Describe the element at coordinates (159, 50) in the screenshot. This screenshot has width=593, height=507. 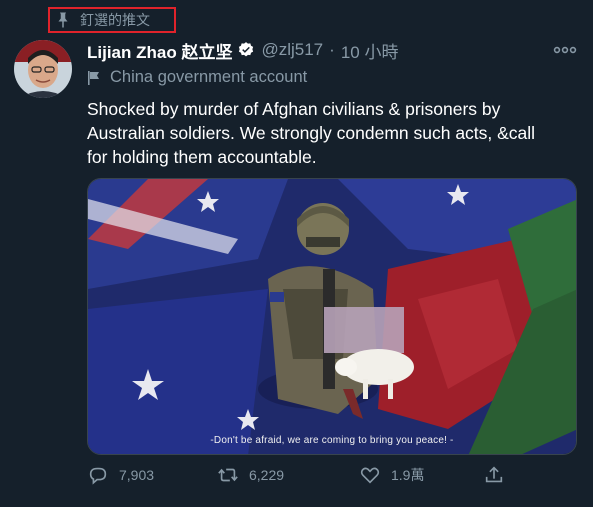
I see `author-name: Lijian Zhao 赵立坚` at that location.